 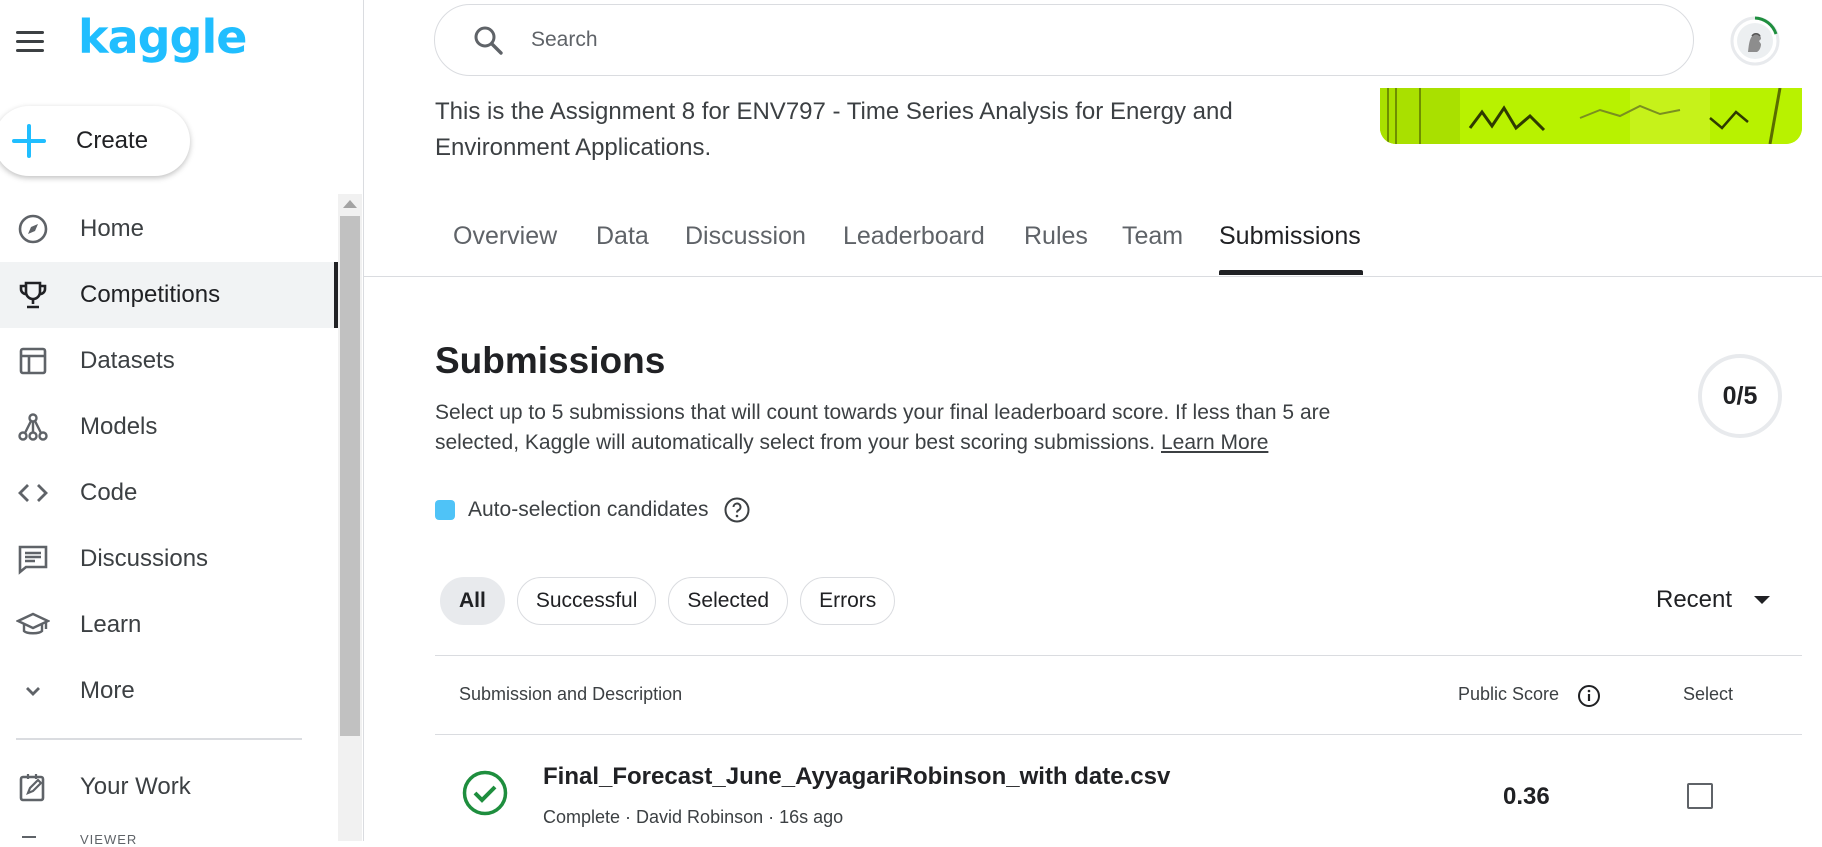 What do you see at coordinates (550, 360) in the screenshot?
I see `page-title: Submissions` at bounding box center [550, 360].